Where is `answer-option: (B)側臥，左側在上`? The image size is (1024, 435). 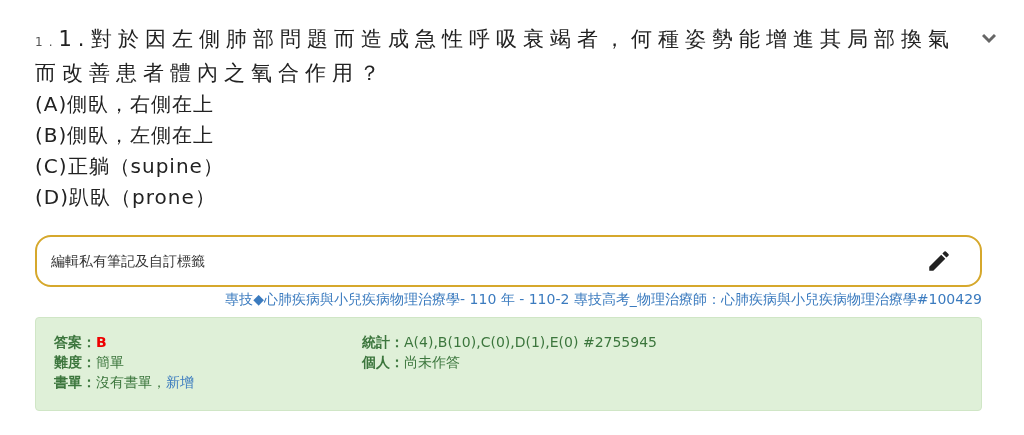 answer-option: (B)側臥，左側在上 is located at coordinates (508, 135).